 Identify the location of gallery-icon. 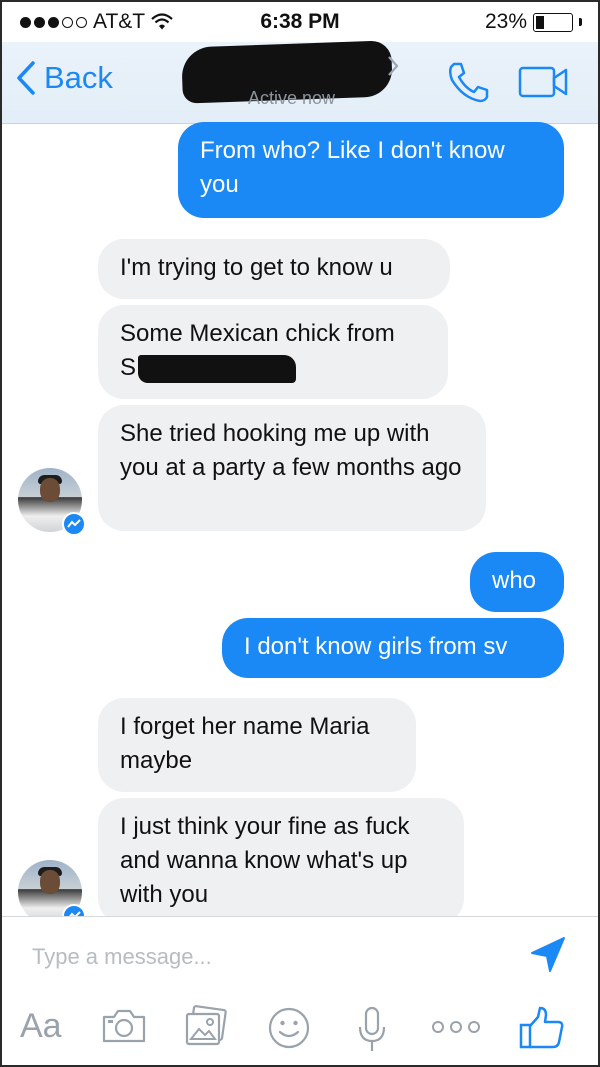
(206, 1027).